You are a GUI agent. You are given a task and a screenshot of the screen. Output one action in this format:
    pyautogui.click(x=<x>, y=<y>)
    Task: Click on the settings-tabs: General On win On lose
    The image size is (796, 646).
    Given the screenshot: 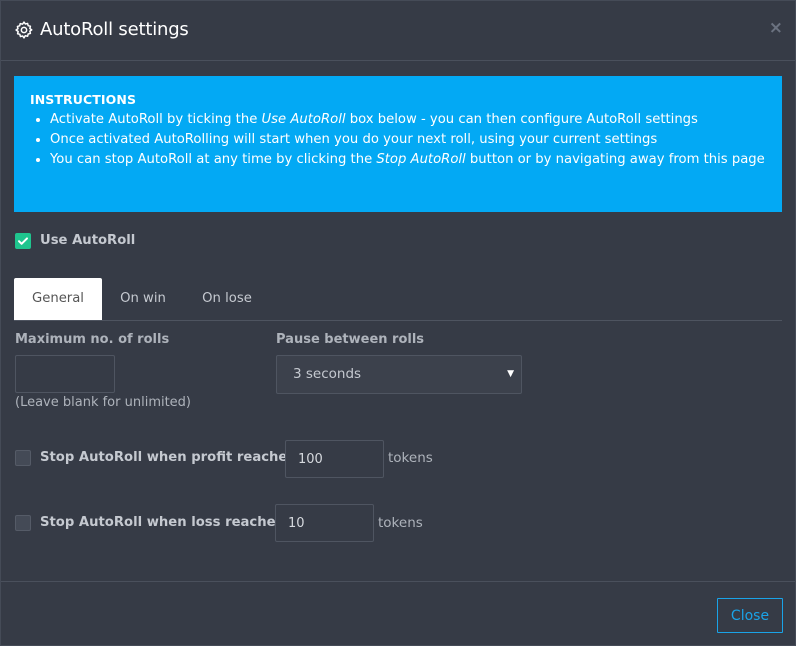 What is the action you would take?
    pyautogui.click(x=398, y=299)
    